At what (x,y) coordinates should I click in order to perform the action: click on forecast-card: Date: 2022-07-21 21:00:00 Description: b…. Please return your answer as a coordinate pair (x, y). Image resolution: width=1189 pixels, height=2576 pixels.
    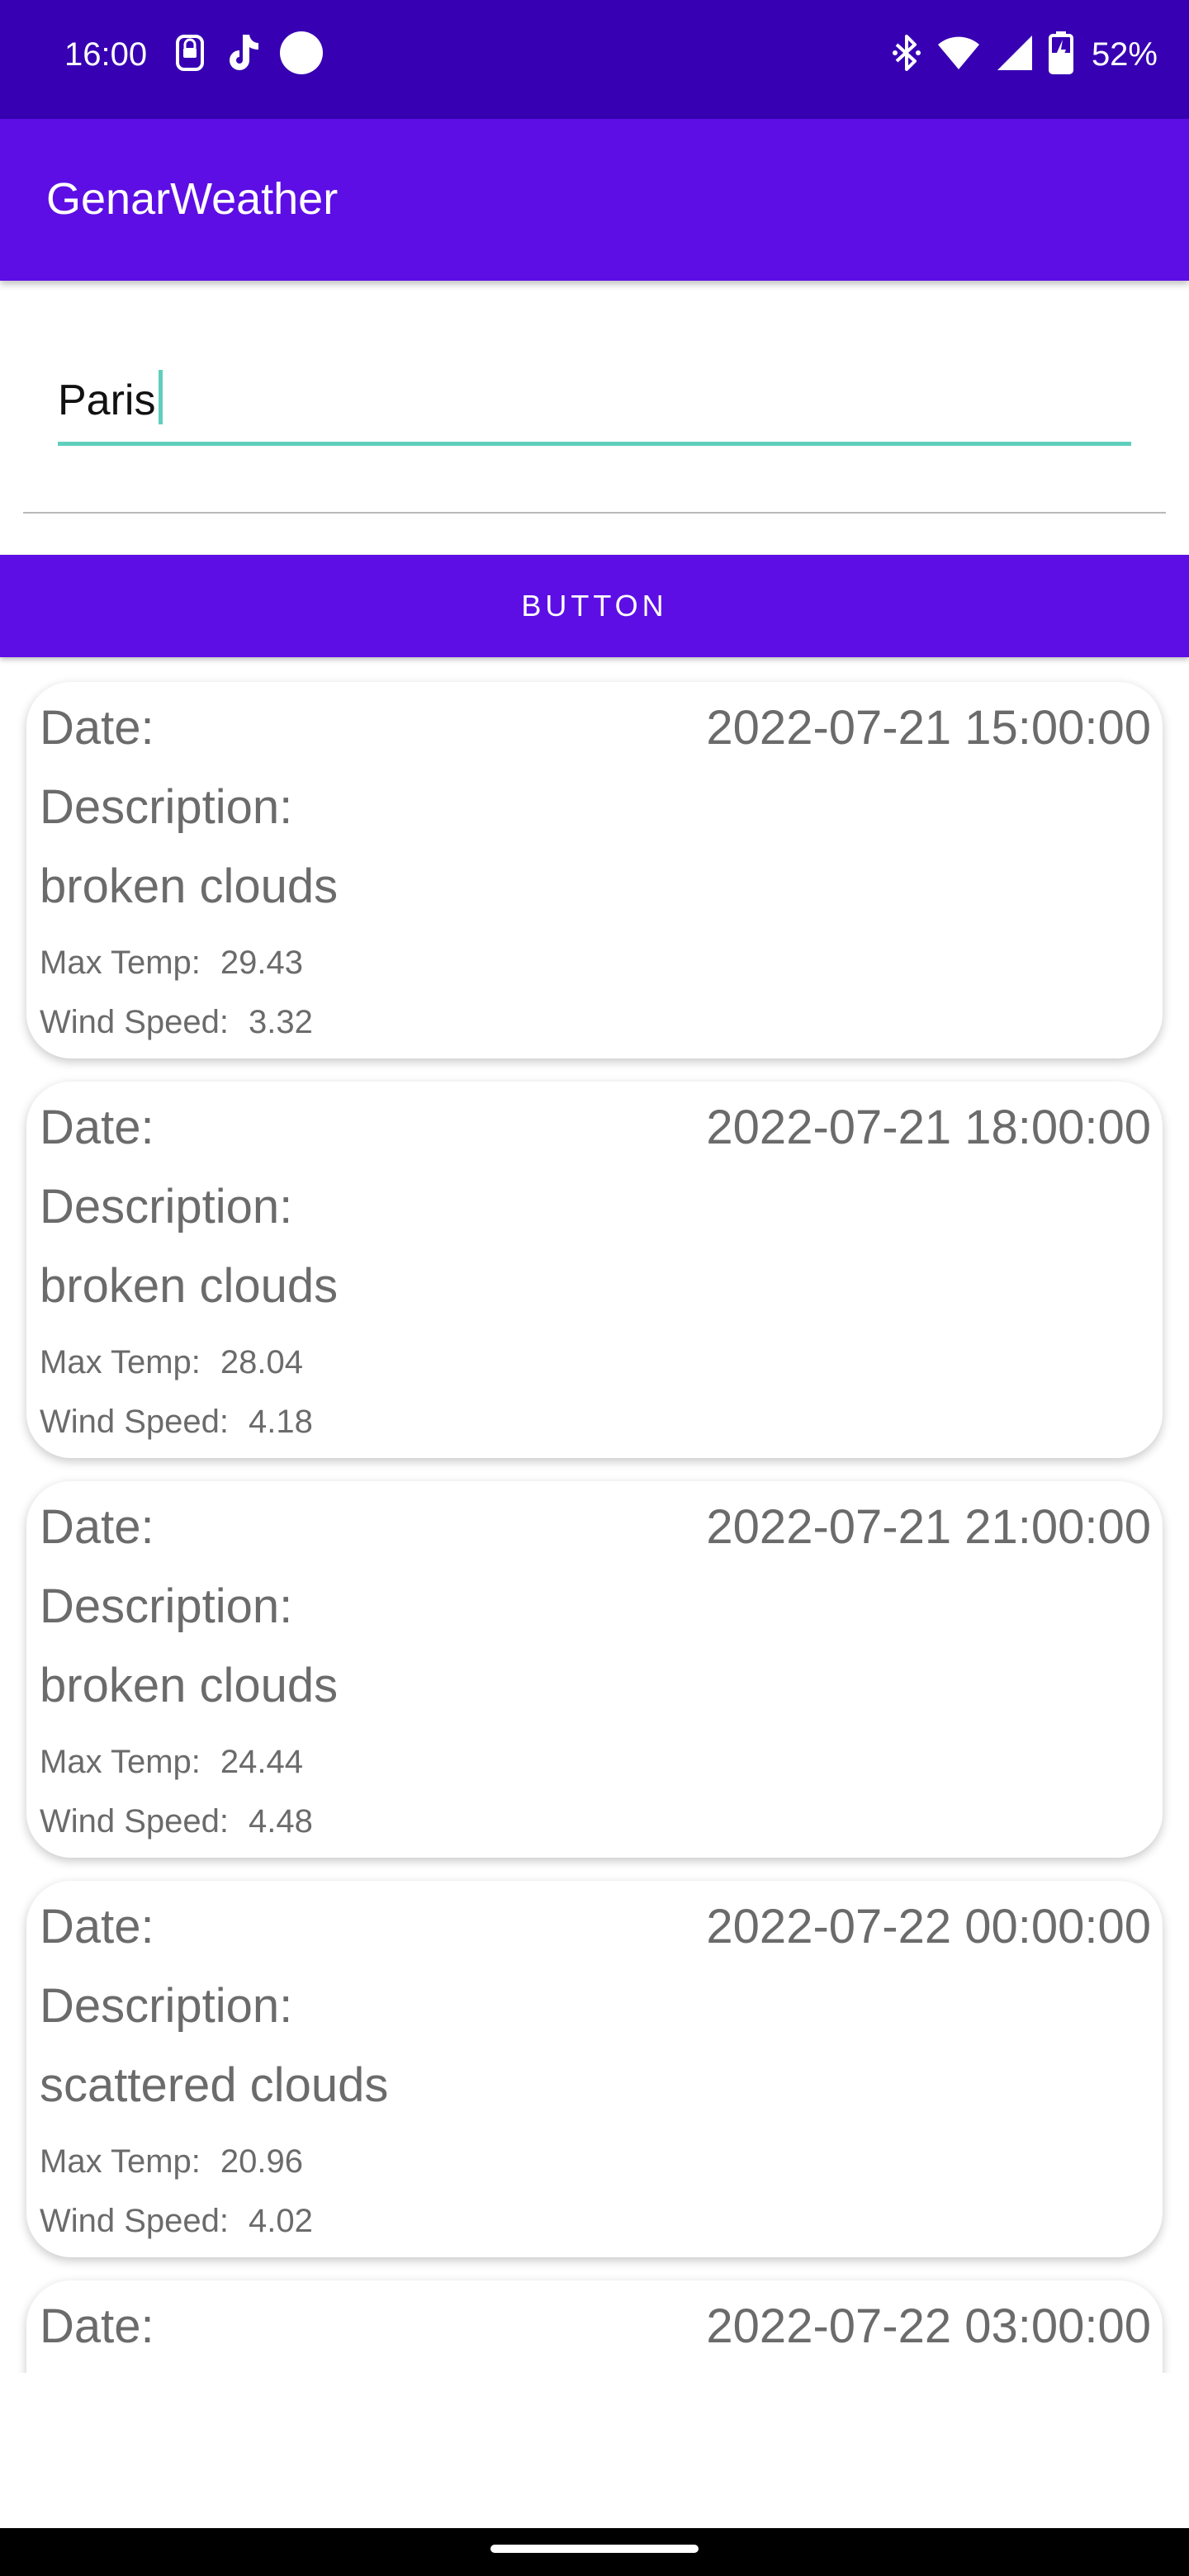
    Looking at the image, I should click on (594, 1669).